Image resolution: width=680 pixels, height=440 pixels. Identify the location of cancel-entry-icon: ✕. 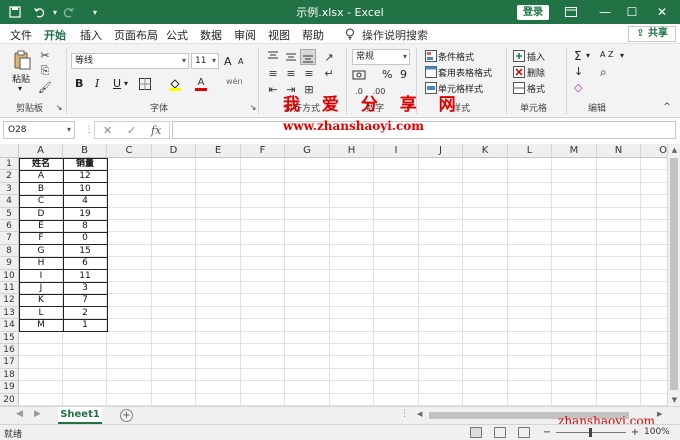
(107, 130).